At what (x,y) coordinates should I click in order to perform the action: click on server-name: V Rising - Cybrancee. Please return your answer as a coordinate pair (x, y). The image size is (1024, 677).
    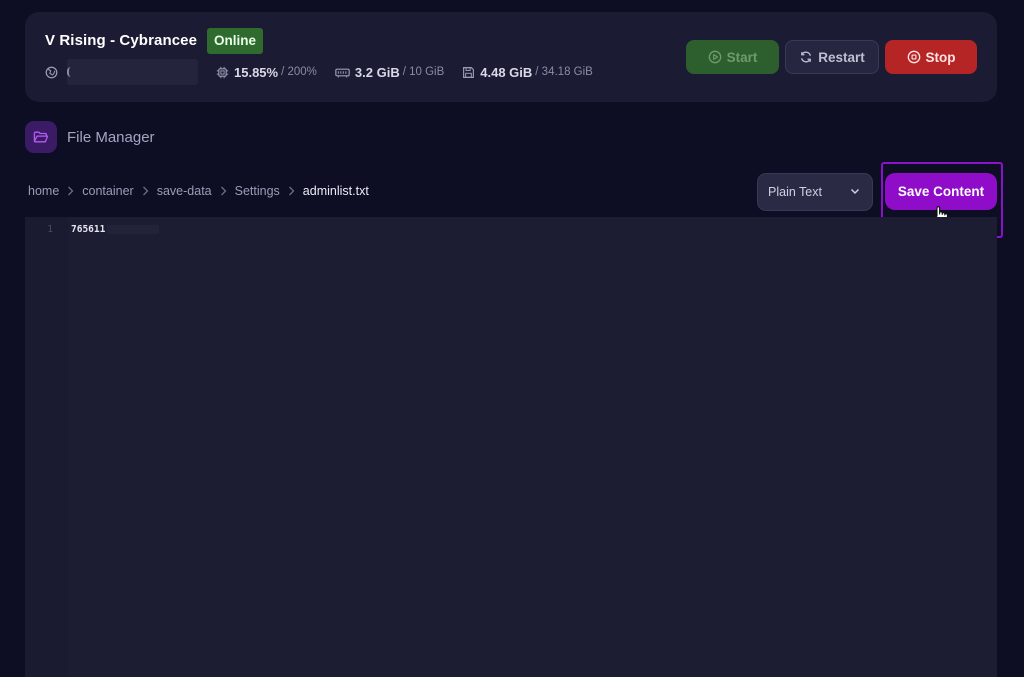
    Looking at the image, I should click on (121, 40).